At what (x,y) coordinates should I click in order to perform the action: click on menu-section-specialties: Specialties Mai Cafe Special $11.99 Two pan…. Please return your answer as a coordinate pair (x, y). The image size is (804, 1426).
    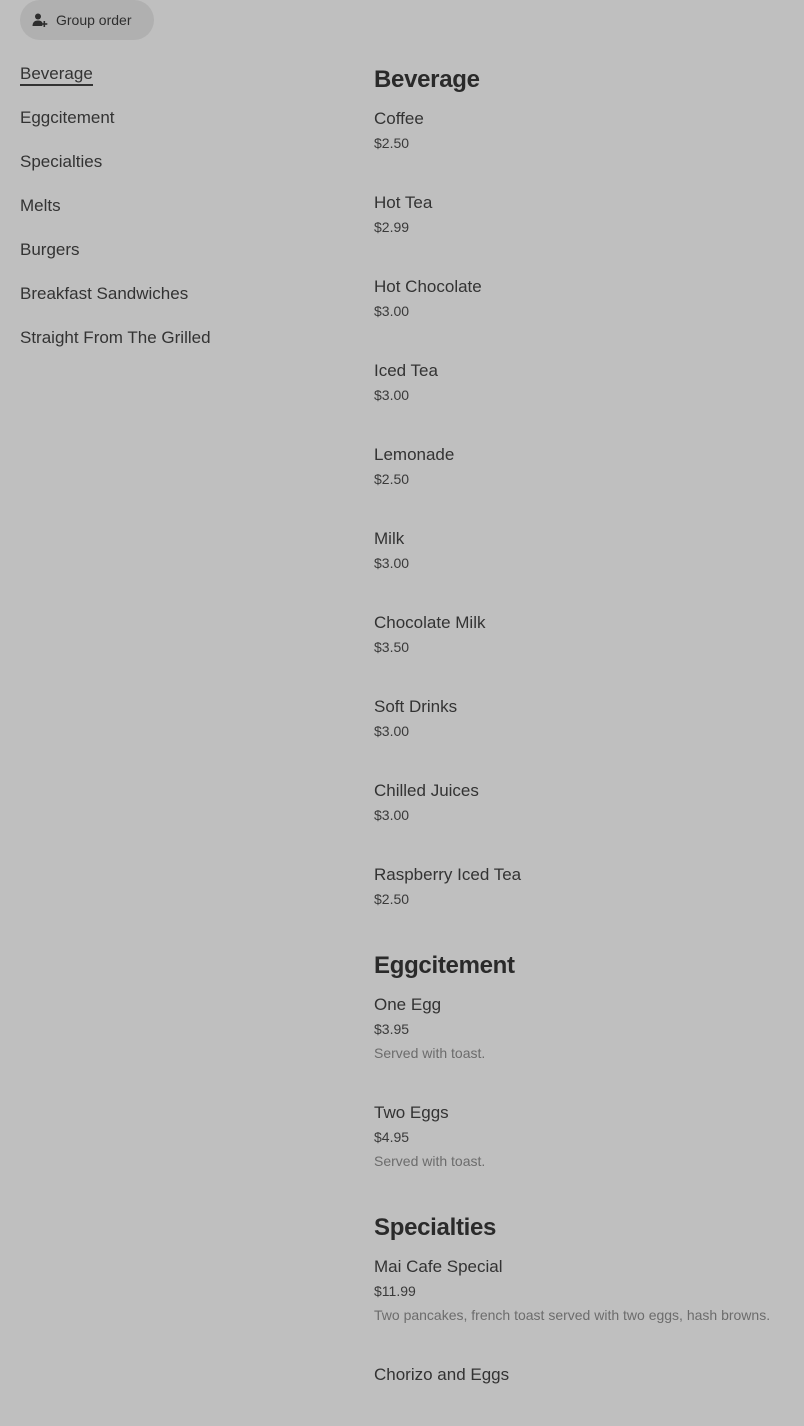
    Looking at the image, I should click on (584, 1298).